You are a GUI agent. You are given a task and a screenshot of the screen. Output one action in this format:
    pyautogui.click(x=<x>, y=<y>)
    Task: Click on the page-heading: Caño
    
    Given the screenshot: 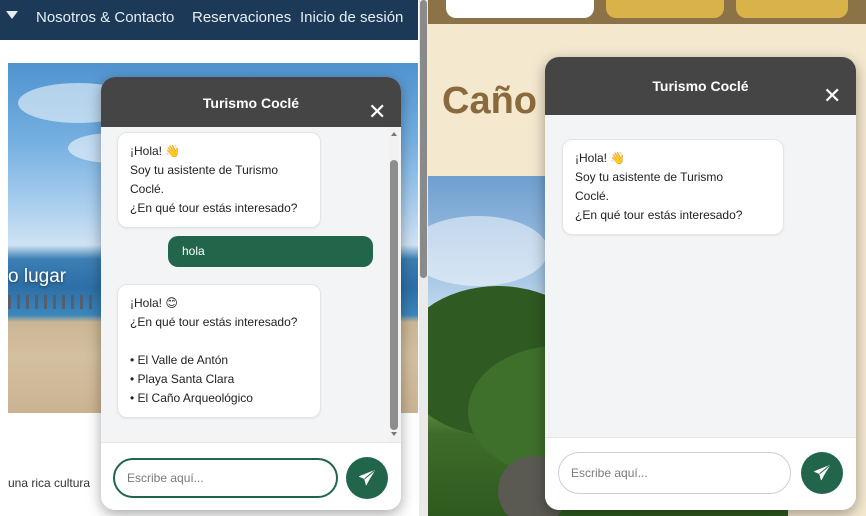 What is the action you would take?
    pyautogui.click(x=489, y=101)
    